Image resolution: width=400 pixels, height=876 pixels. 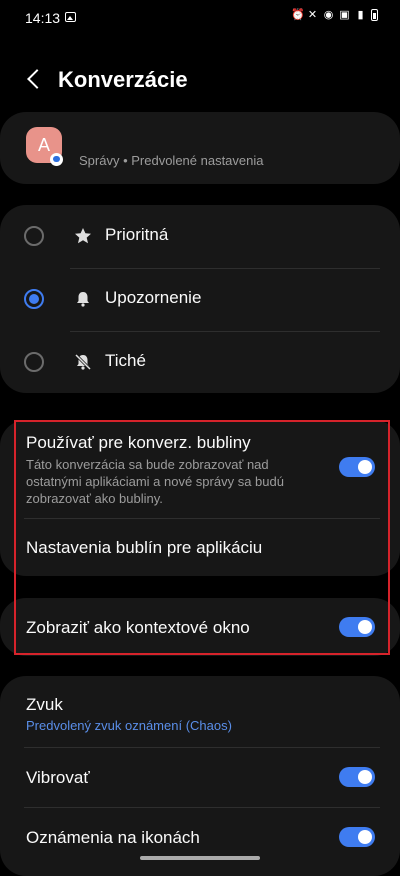 I want to click on popup-toggle, so click(x=357, y=627).